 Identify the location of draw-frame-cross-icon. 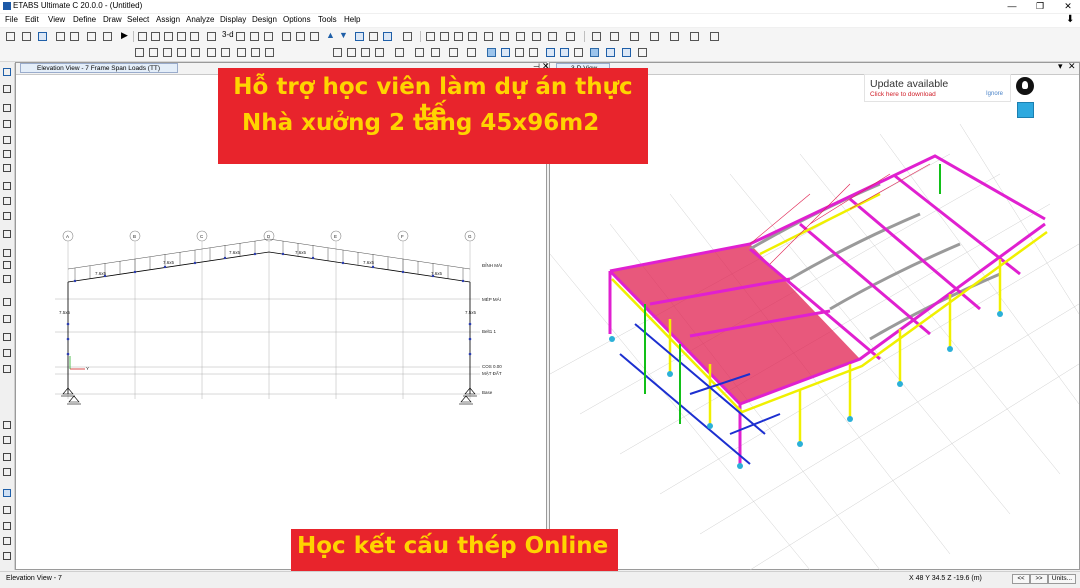
(7, 124).